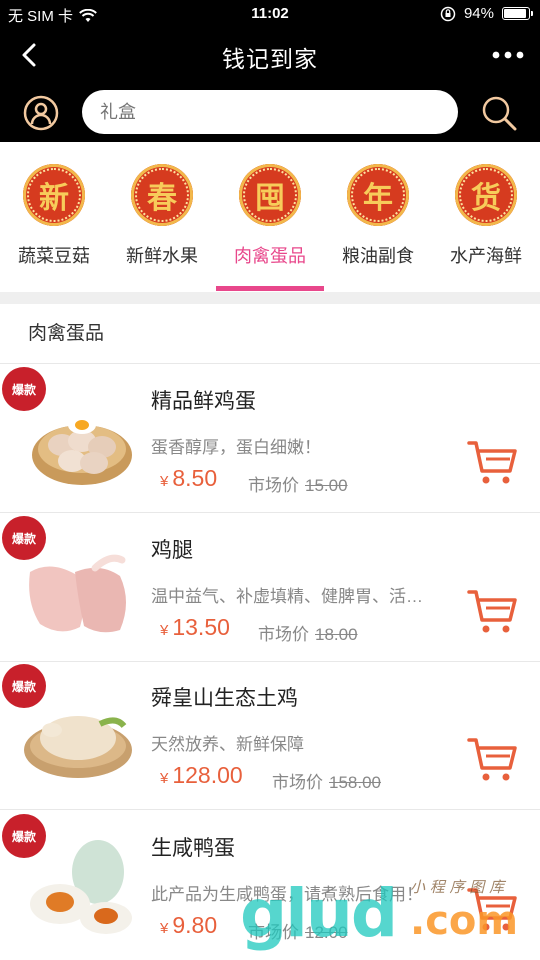 Image resolution: width=540 pixels, height=960 pixels. I want to click on category-label: 粮油副食, so click(378, 256).